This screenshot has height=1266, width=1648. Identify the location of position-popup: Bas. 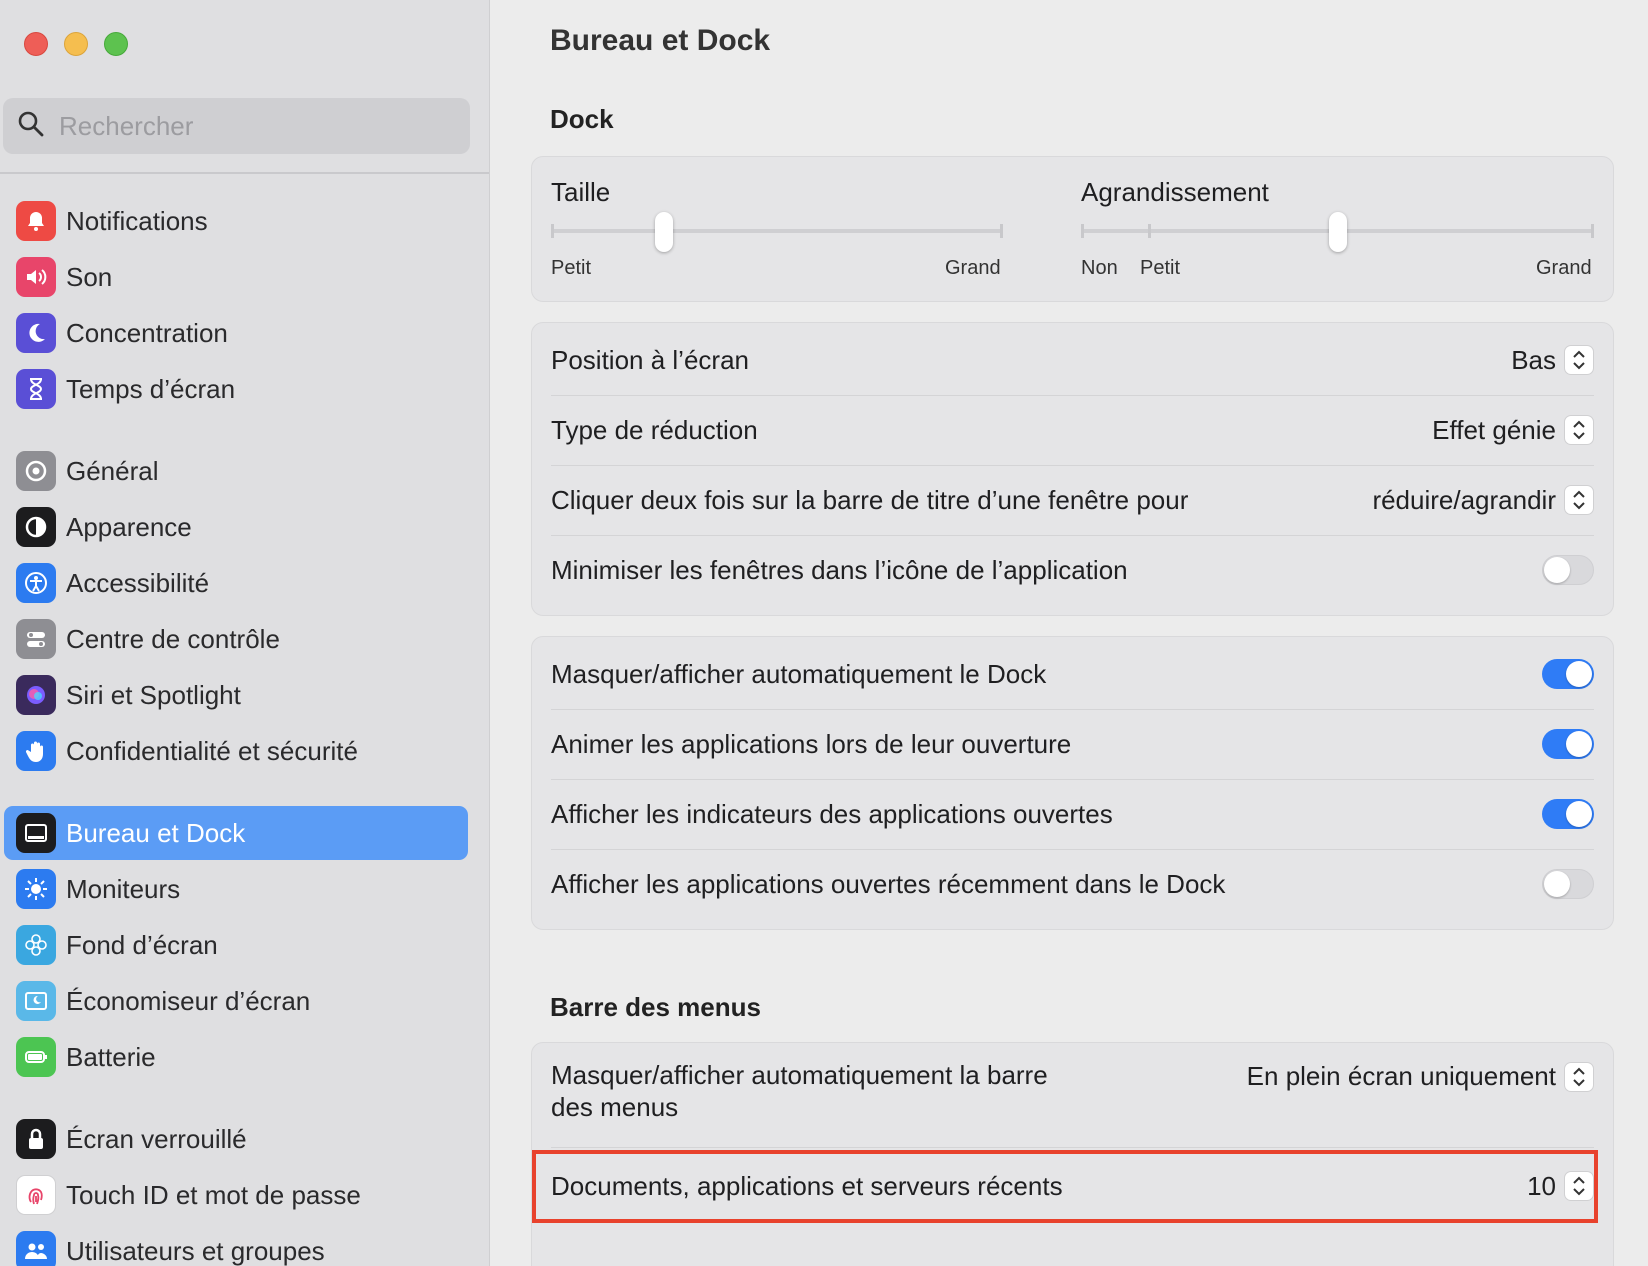
(1552, 360).